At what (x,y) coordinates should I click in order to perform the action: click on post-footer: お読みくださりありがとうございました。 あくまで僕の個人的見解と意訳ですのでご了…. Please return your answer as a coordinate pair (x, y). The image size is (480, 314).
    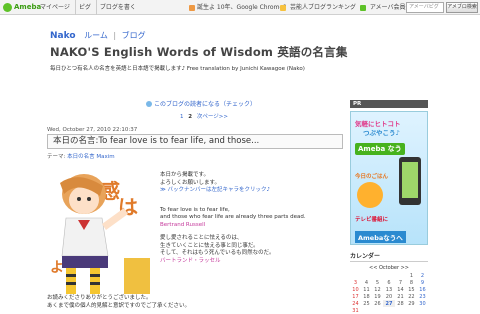
    Looking at the image, I should click on (118, 302).